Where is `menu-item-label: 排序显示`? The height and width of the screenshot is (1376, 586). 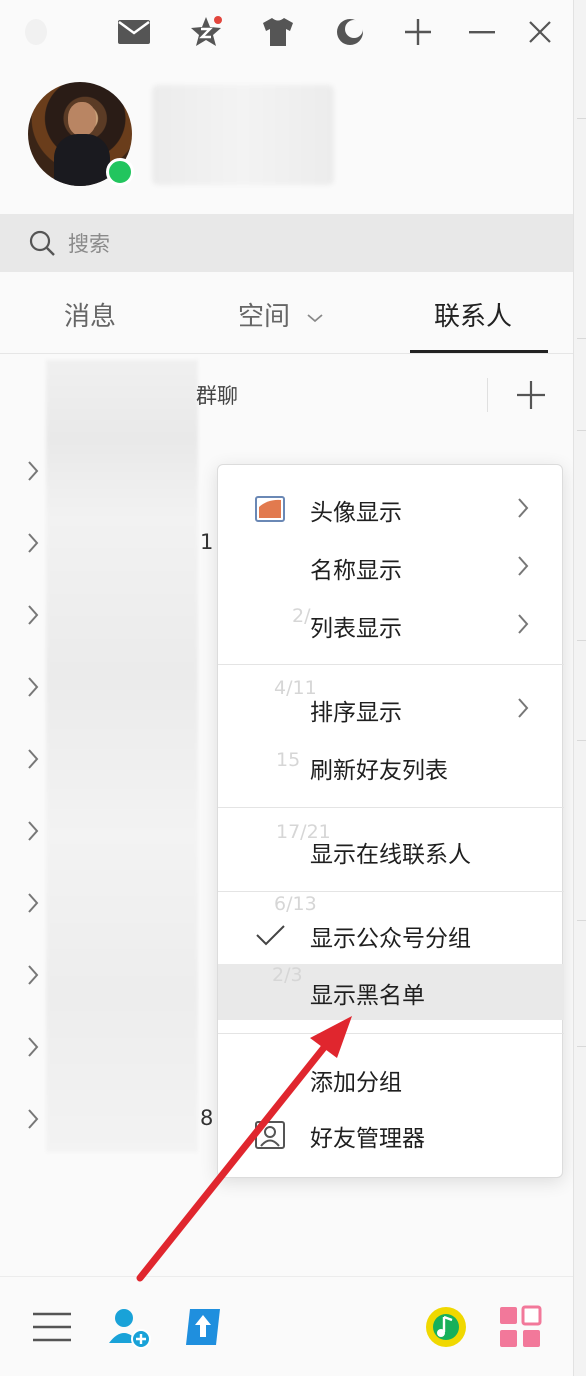 menu-item-label: 排序显示 is located at coordinates (356, 713).